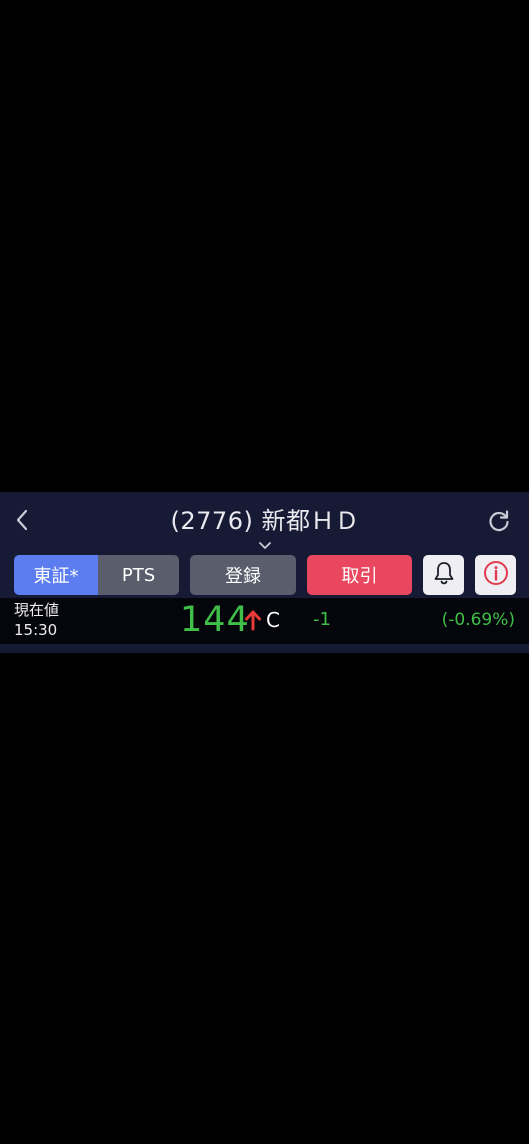 This screenshot has width=529, height=1144. I want to click on price-change-percent: (-0.69%), so click(478, 620).